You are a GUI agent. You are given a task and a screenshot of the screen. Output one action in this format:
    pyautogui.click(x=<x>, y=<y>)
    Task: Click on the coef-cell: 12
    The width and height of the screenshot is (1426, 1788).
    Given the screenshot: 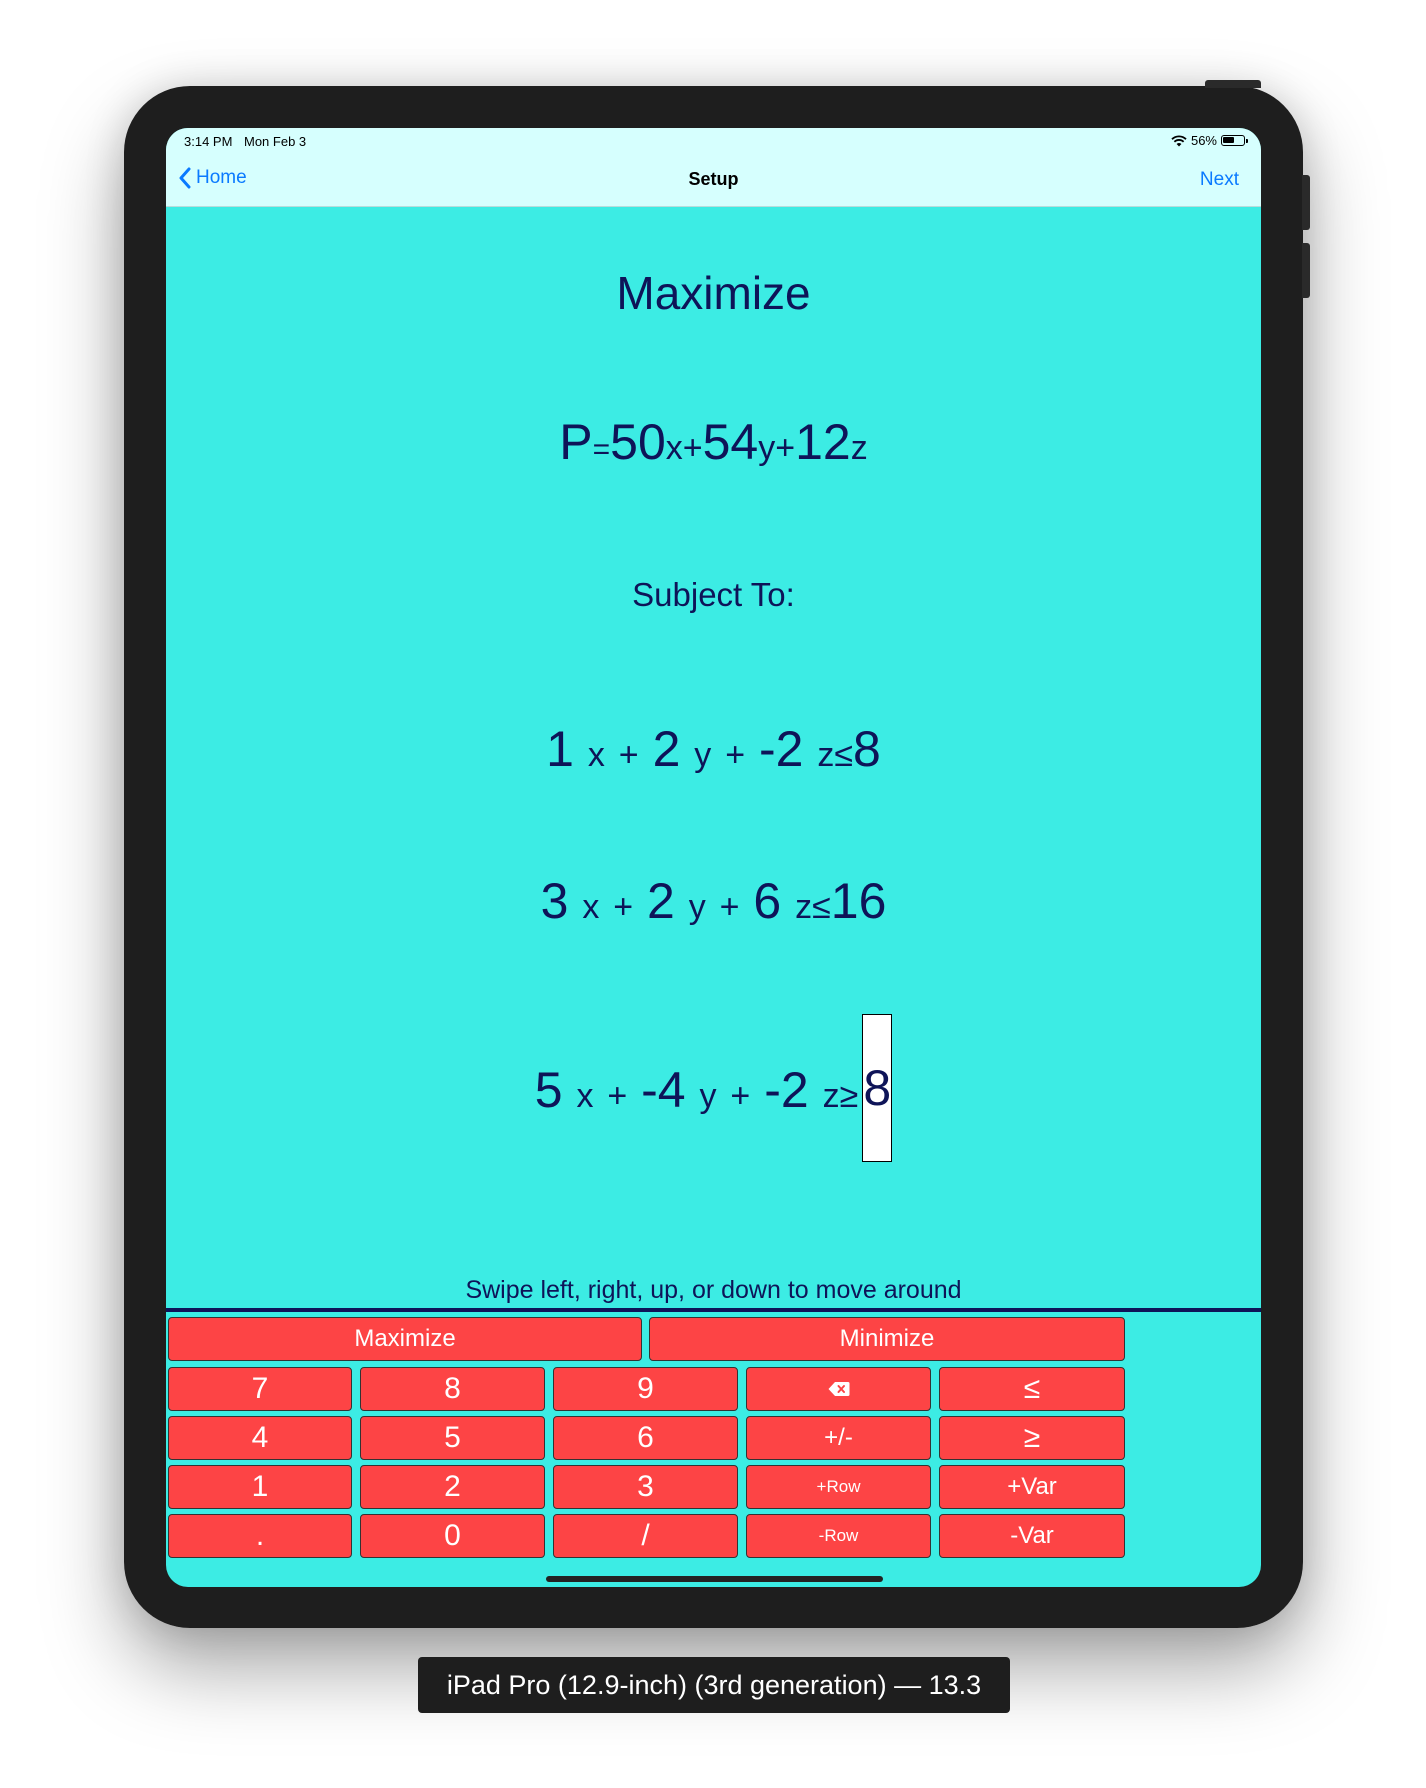 What is the action you would take?
    pyautogui.click(x=823, y=442)
    